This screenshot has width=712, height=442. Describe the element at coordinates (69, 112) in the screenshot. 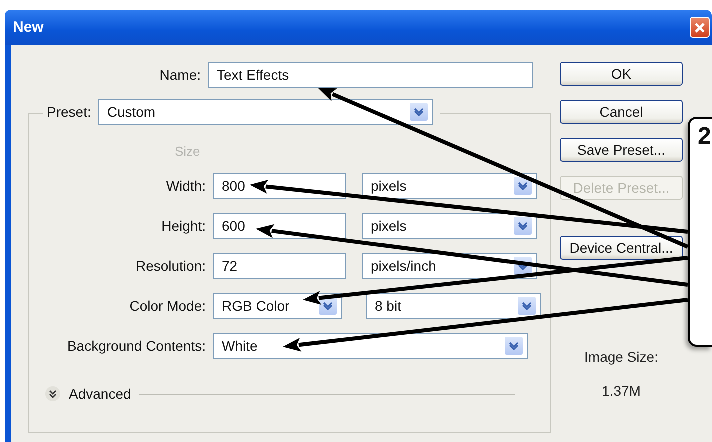

I see `field-label: Preset:` at that location.